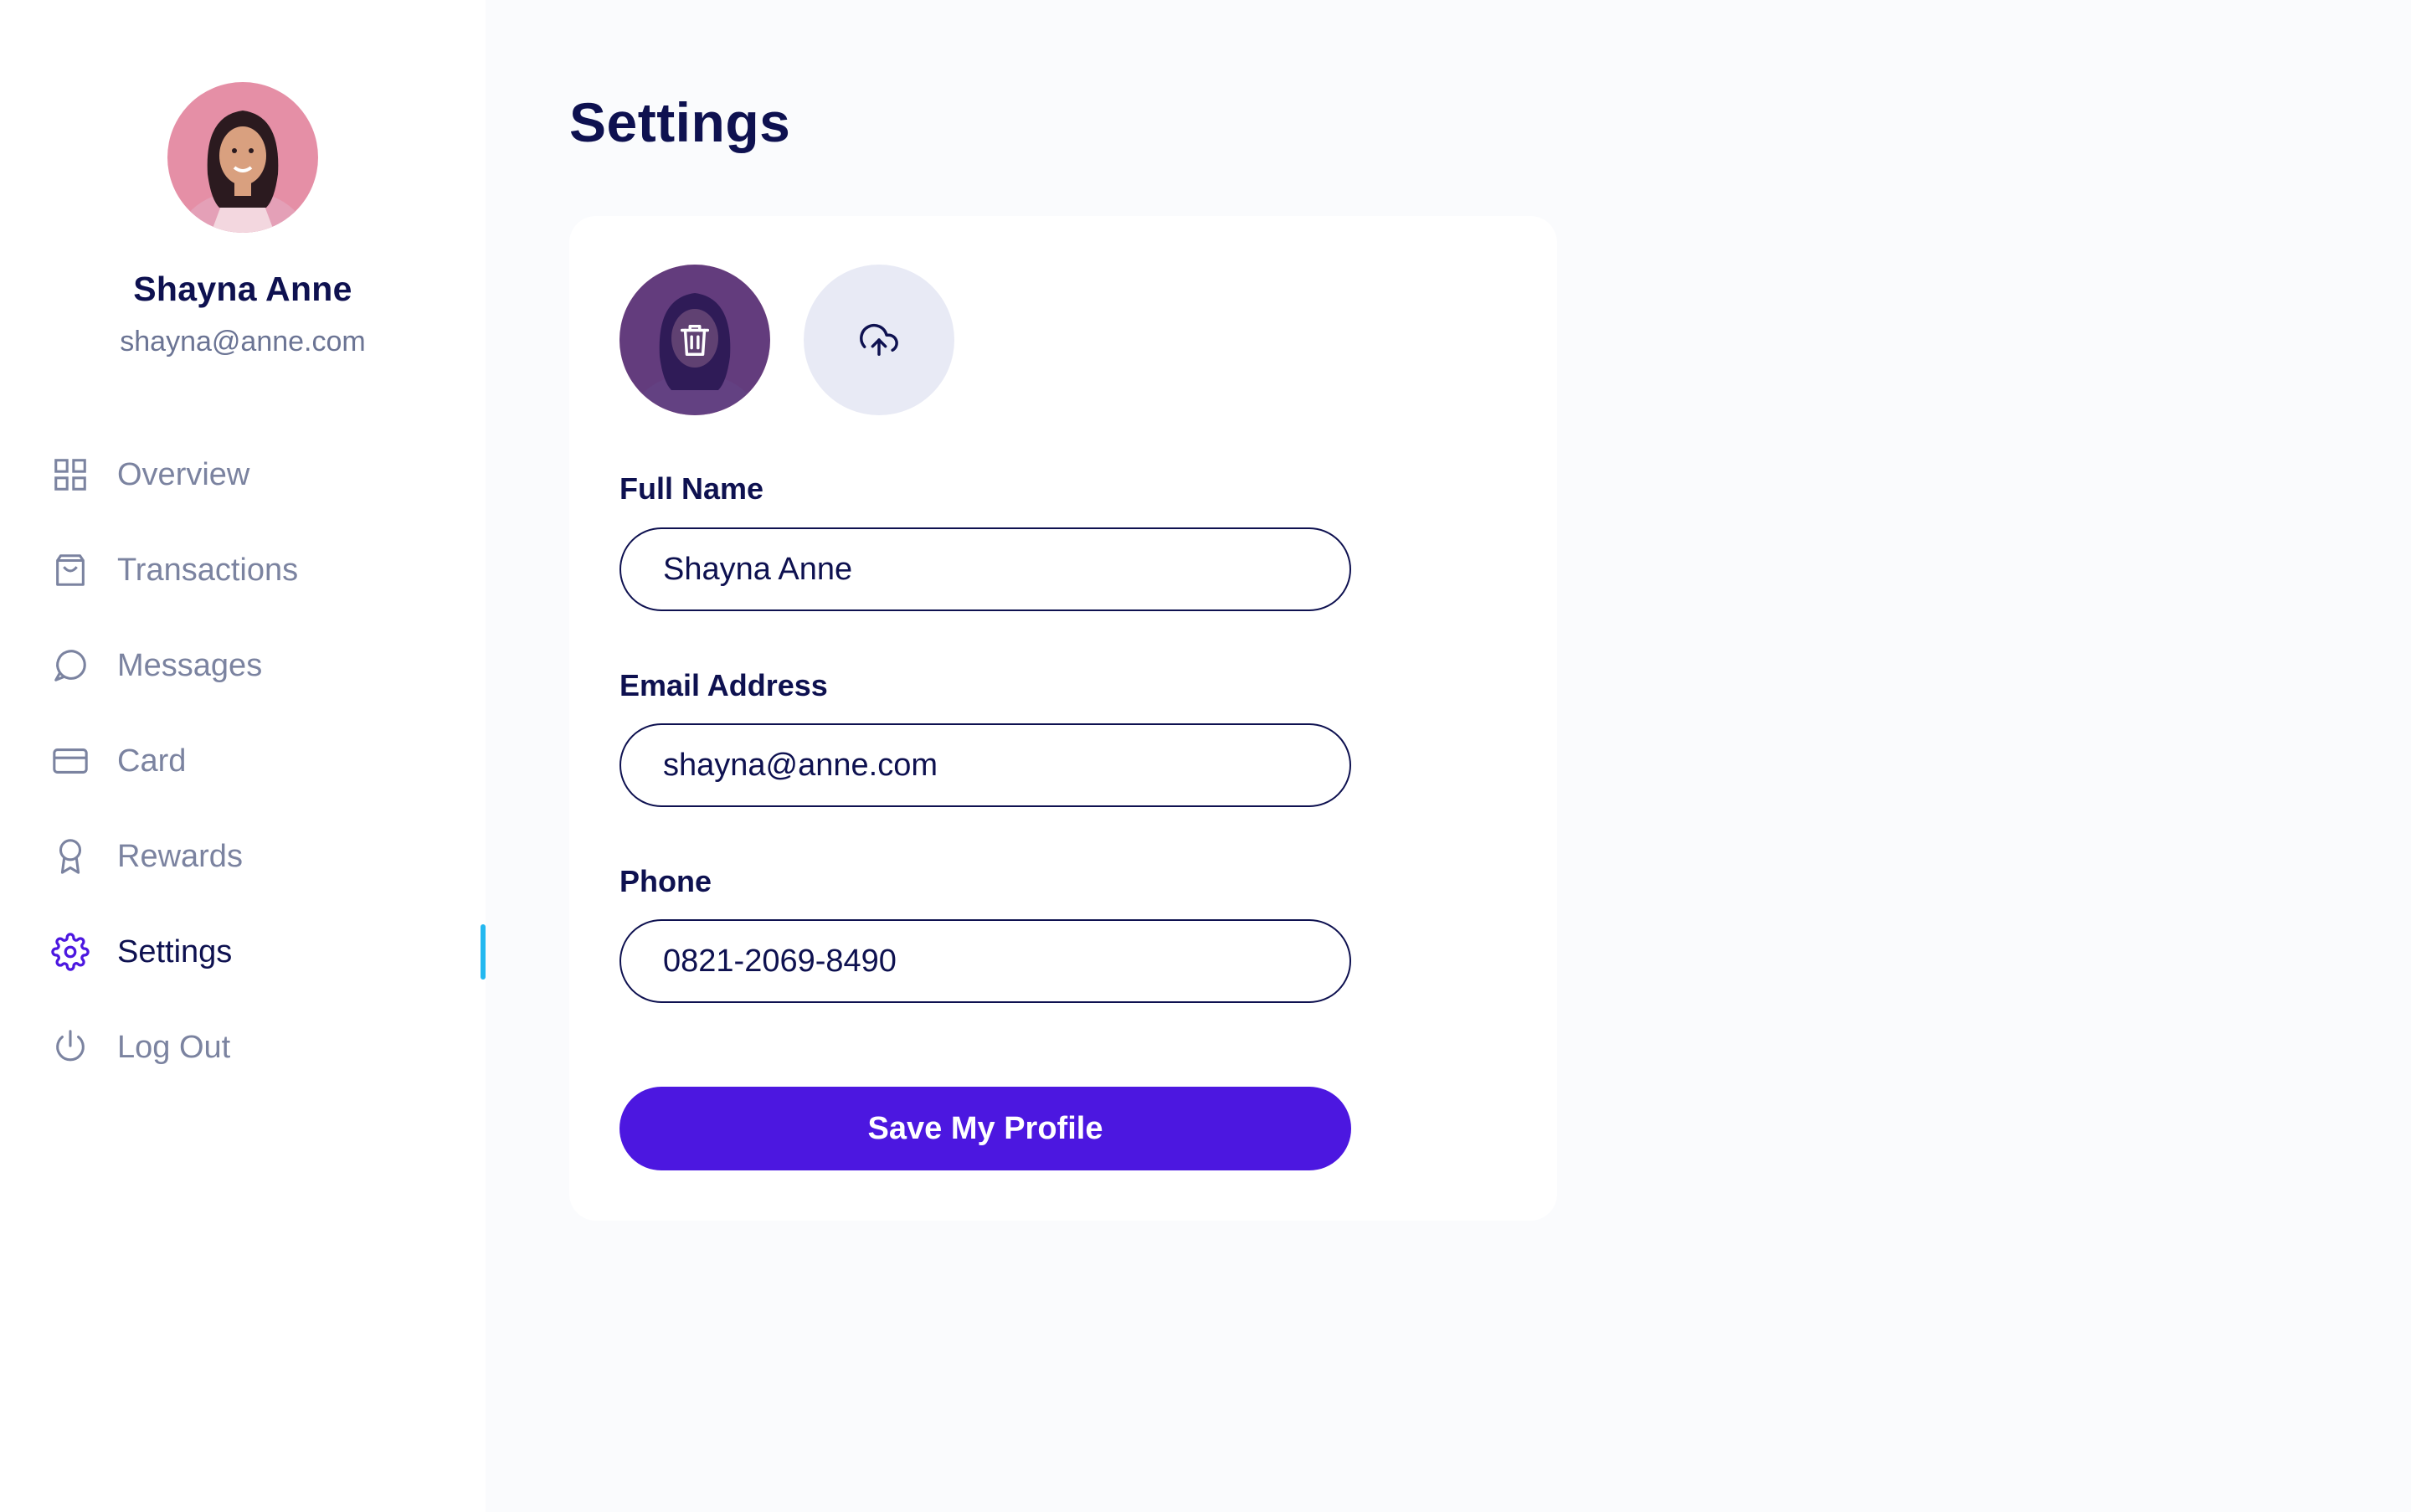  I want to click on sidebar-item-label: Card, so click(152, 761).